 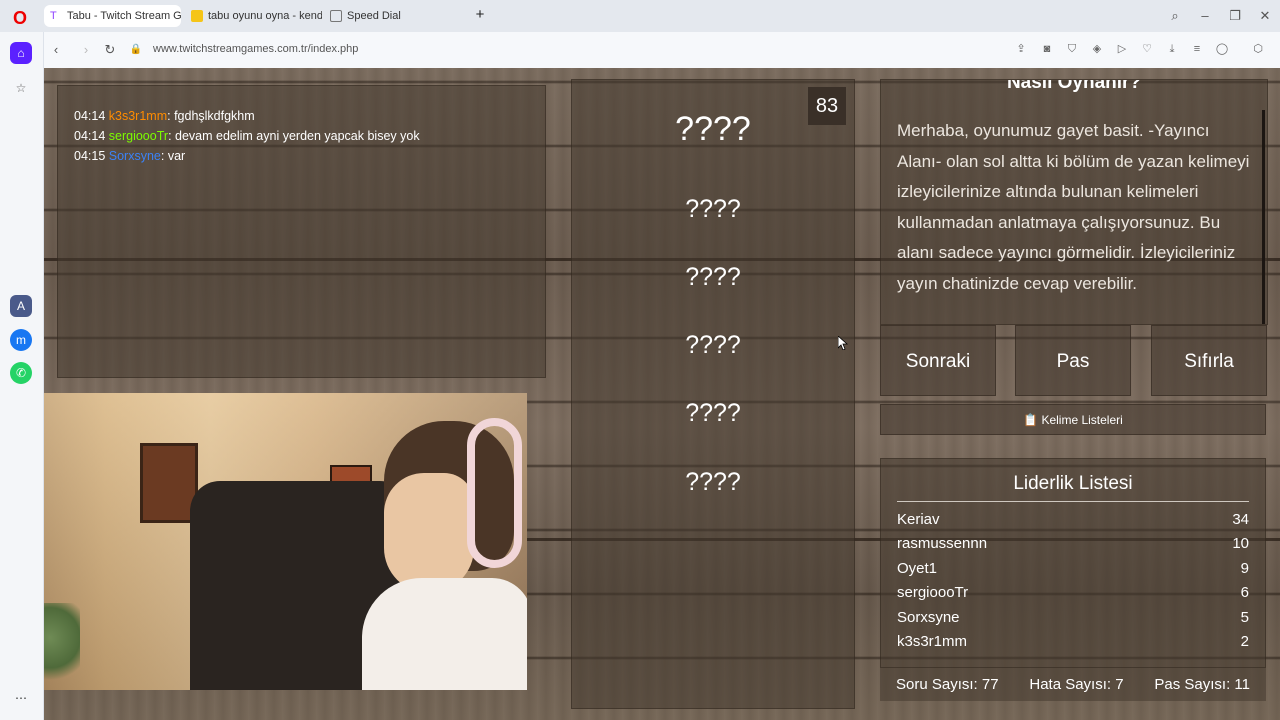 I want to click on chat-user: sergioooTr, so click(x=138, y=136).